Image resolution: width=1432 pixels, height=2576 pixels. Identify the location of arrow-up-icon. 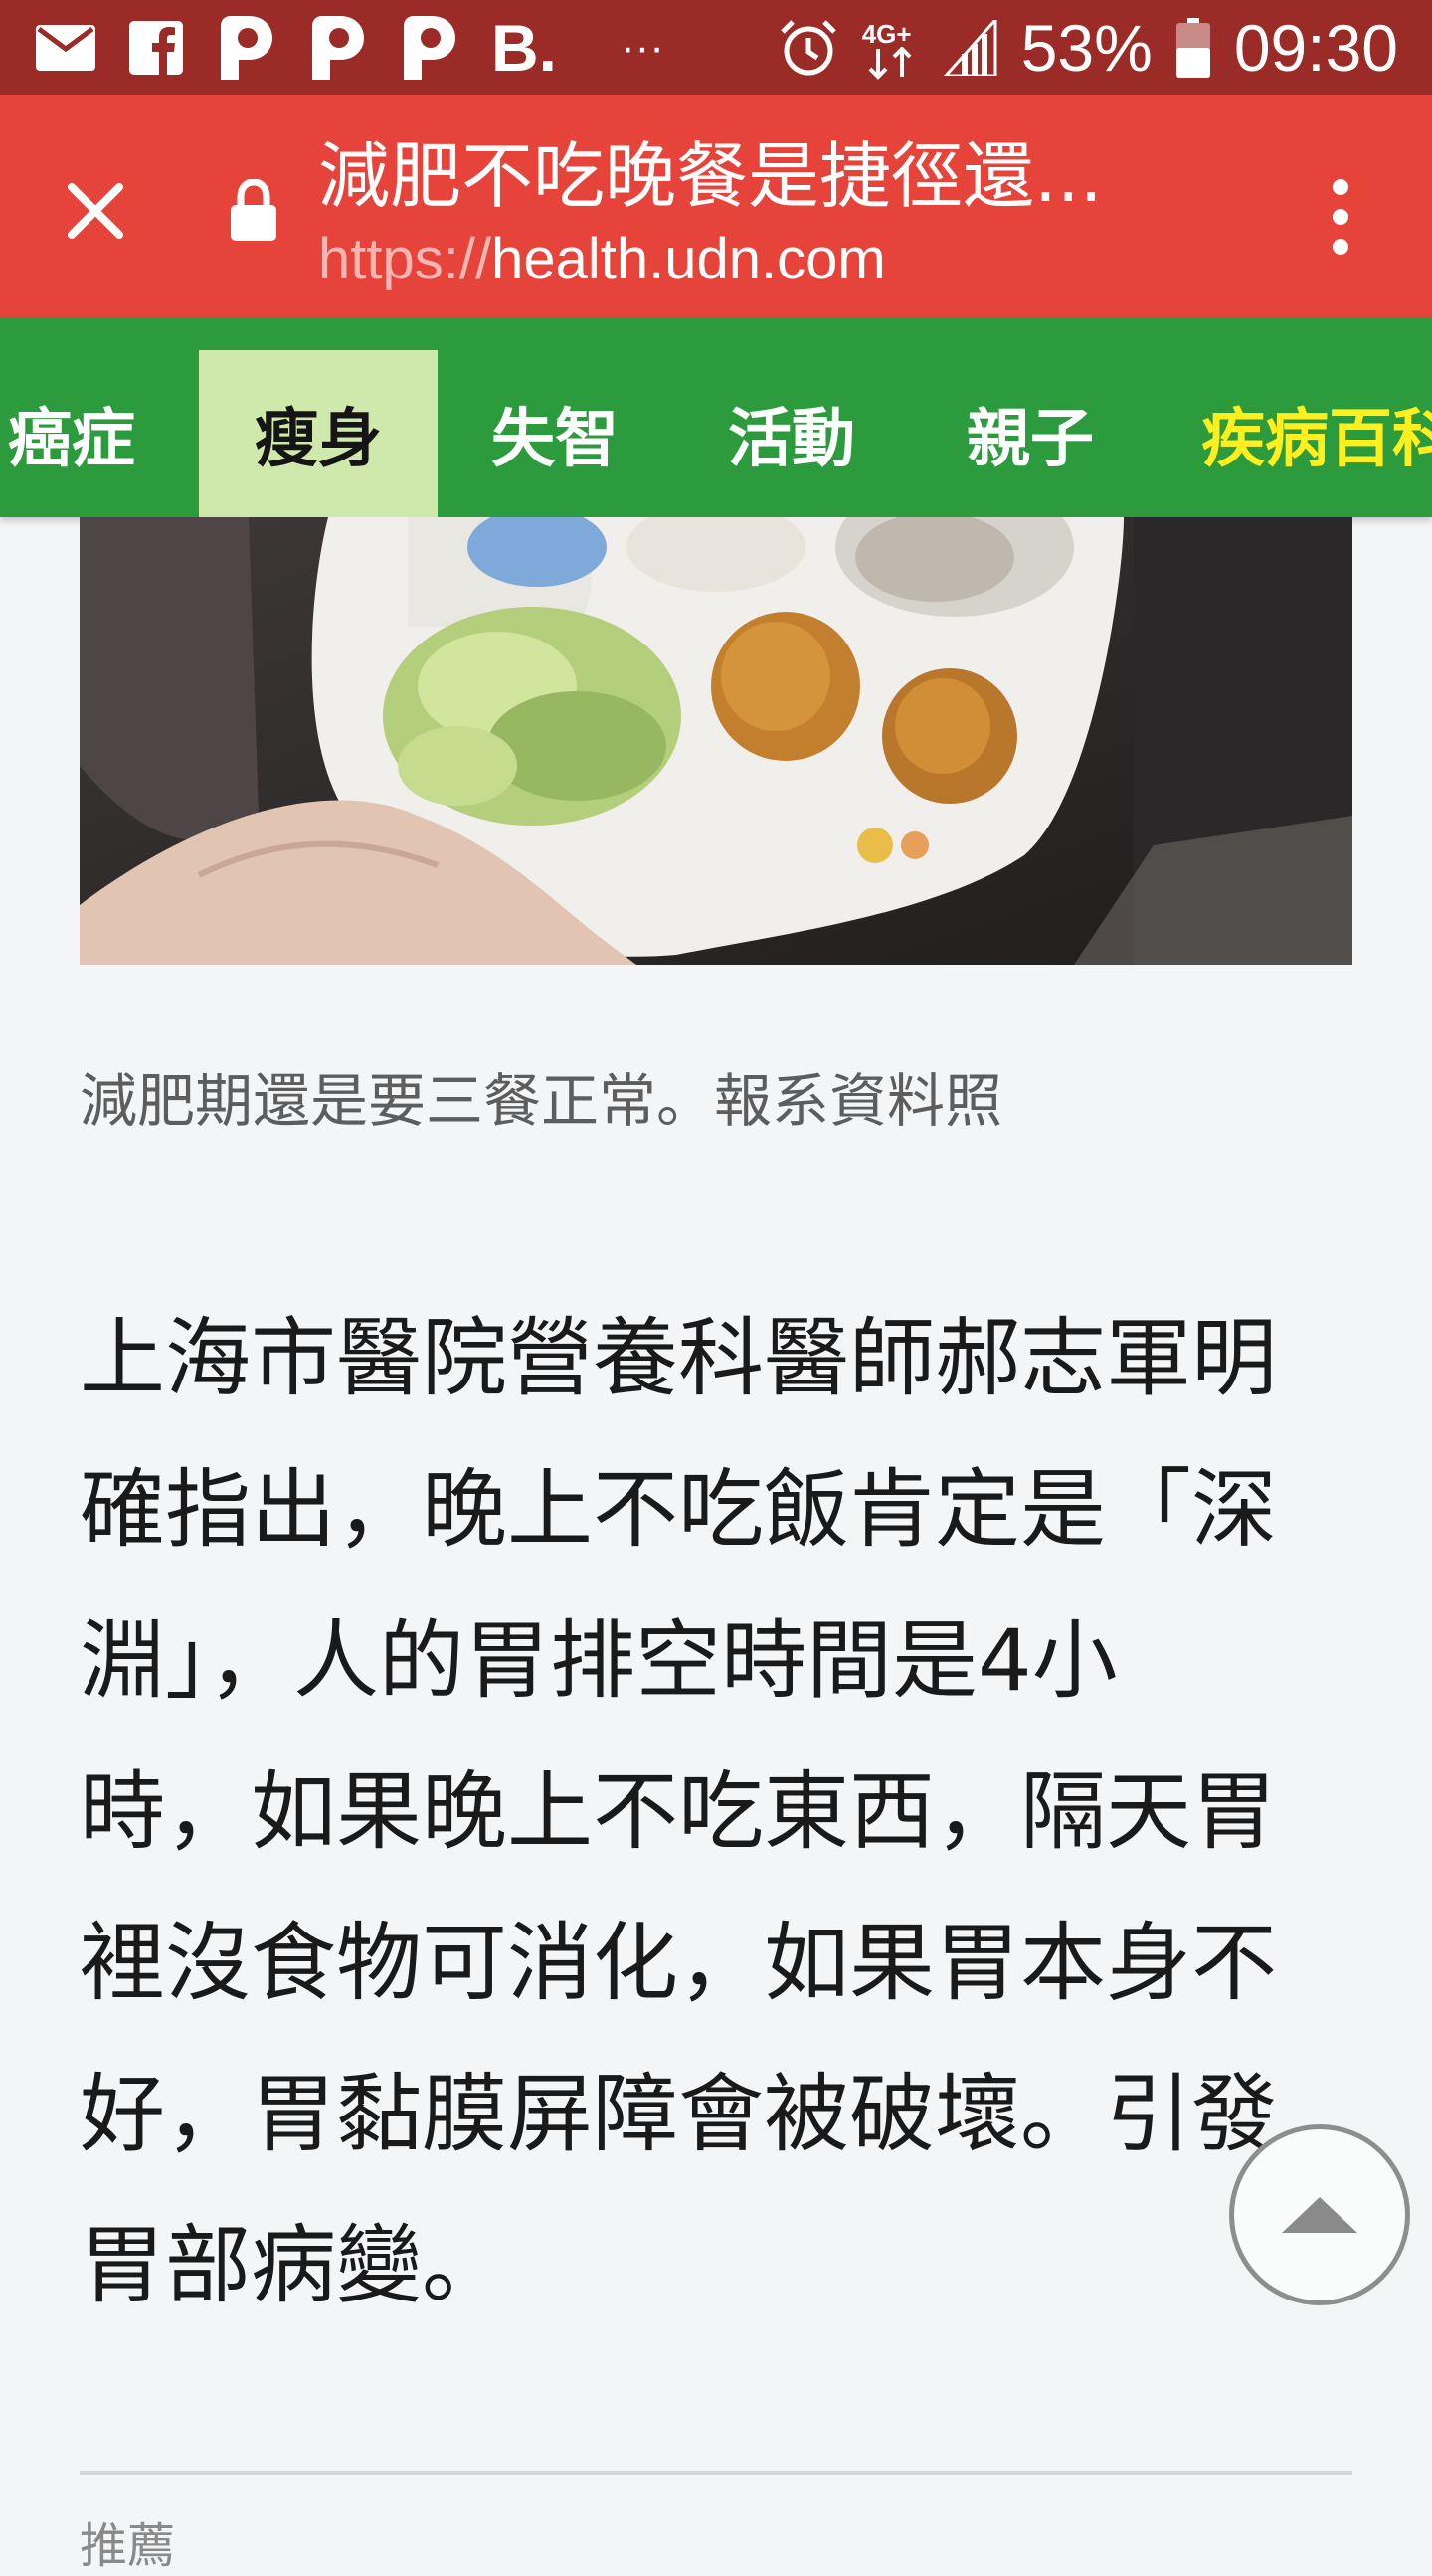
(1320, 2215).